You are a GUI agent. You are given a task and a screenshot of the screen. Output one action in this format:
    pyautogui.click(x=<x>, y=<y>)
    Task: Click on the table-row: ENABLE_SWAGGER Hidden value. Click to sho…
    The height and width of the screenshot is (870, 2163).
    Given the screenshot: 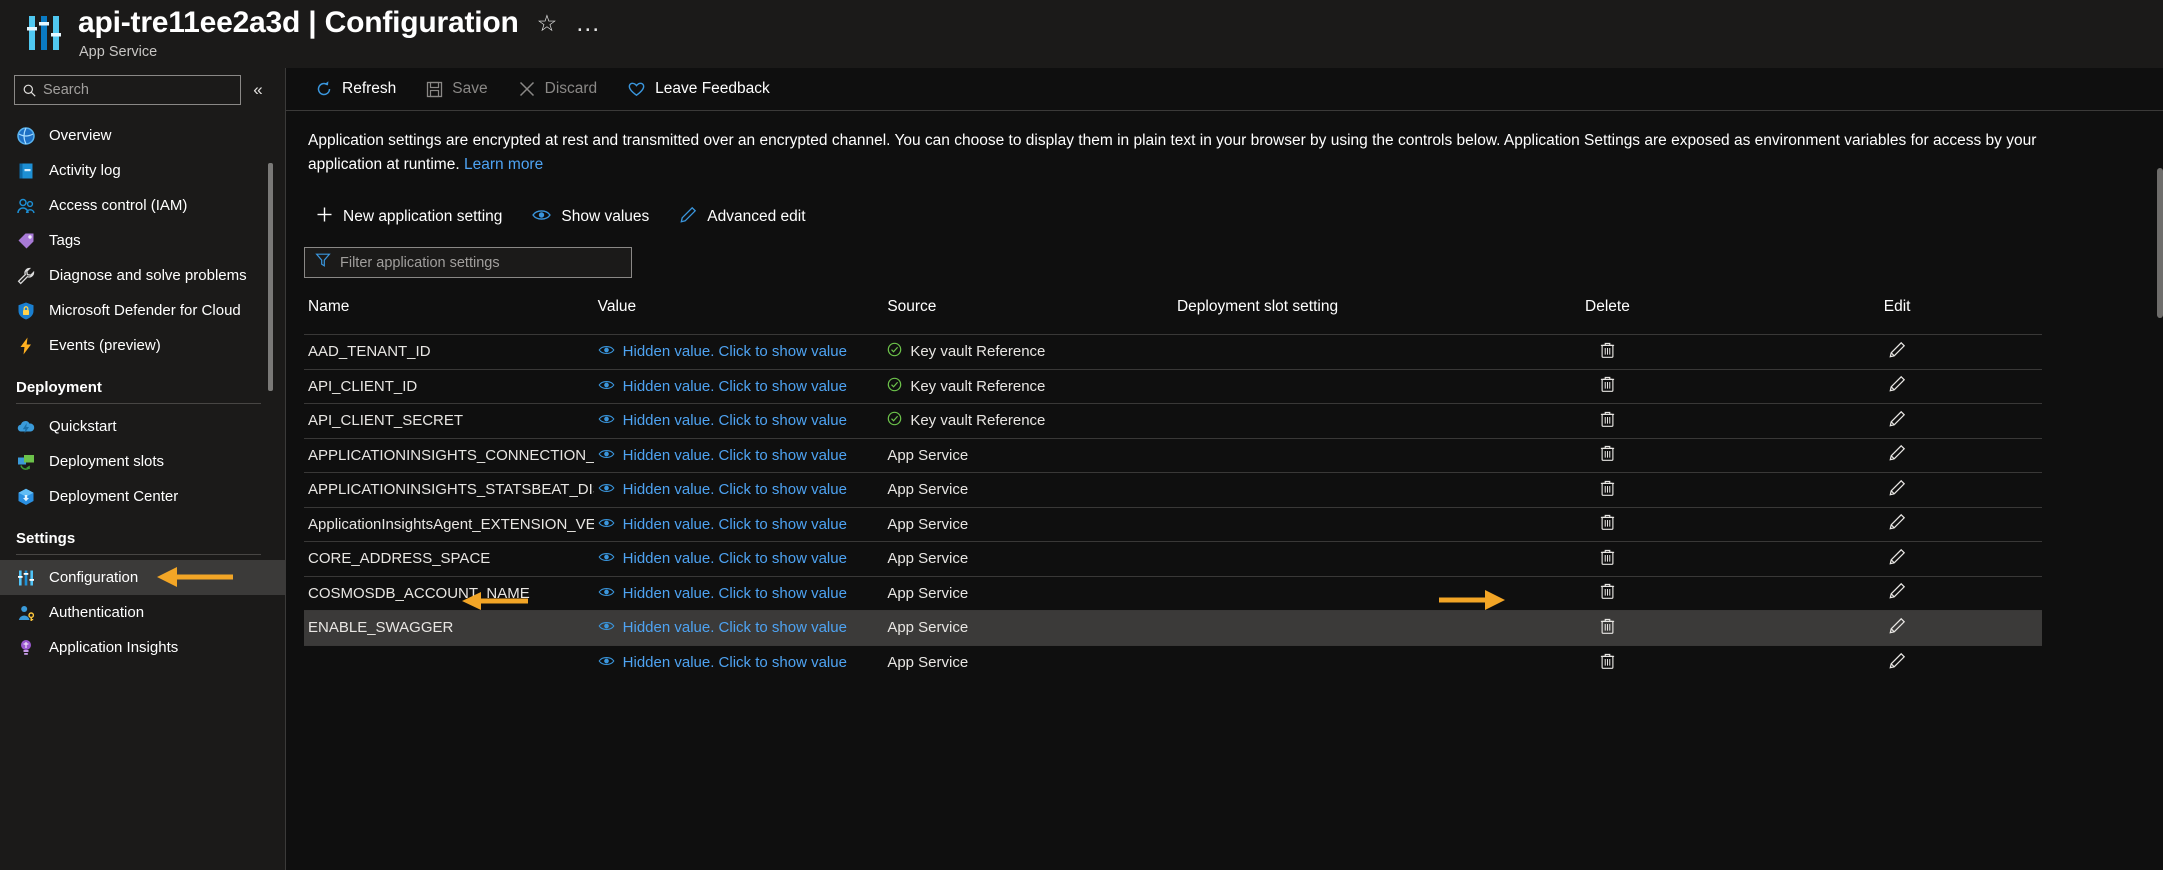 What is the action you would take?
    pyautogui.click(x=1173, y=628)
    